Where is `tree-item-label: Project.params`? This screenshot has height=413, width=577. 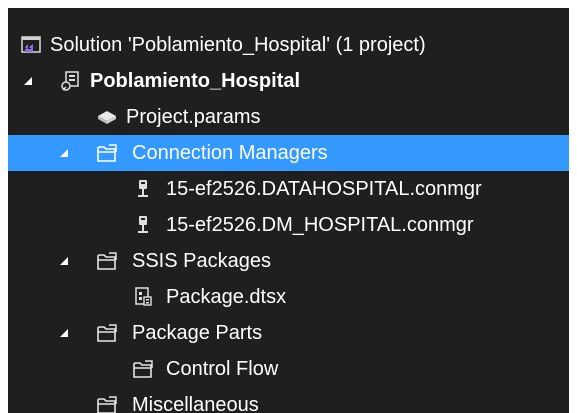 tree-item-label: Project.params is located at coordinates (193, 117).